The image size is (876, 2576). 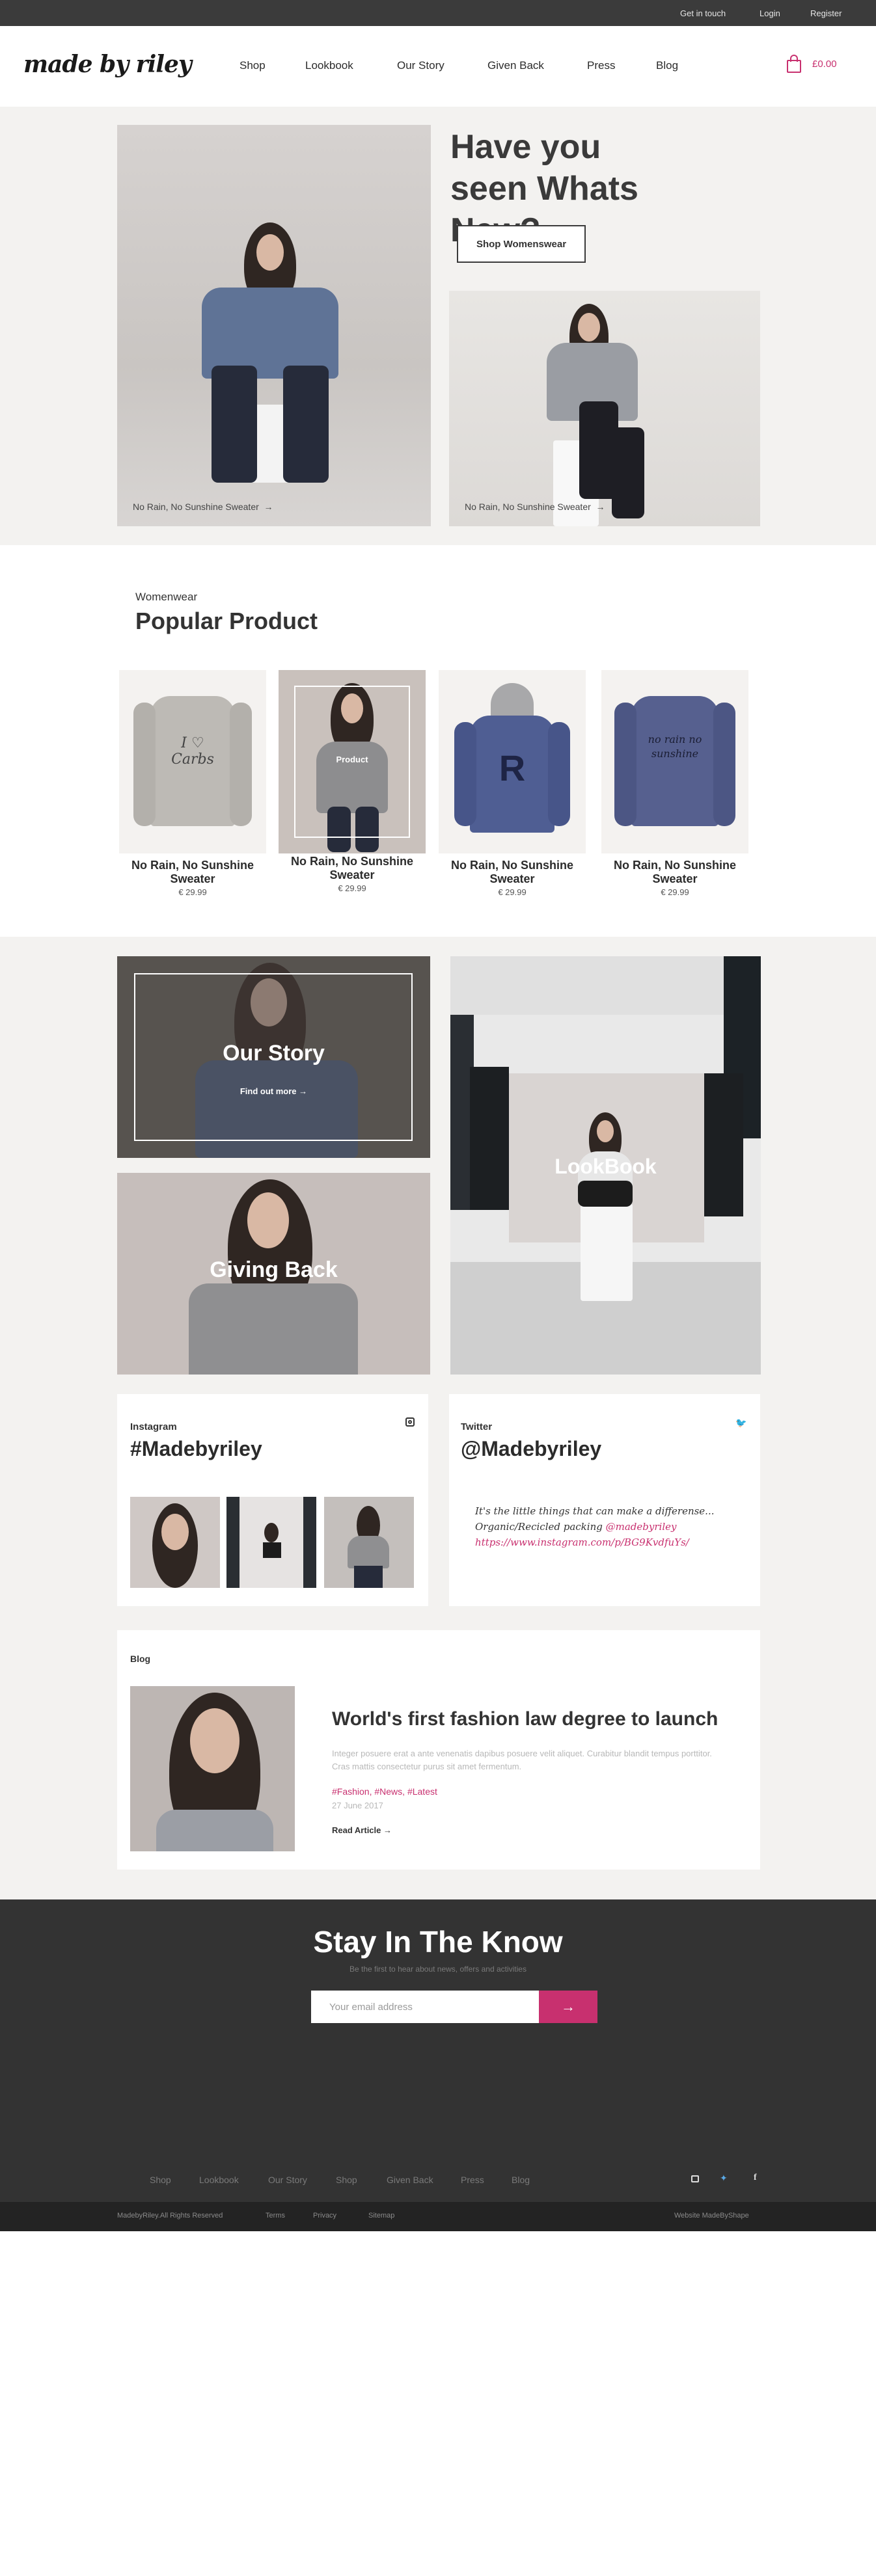 I want to click on nav-shop: Shop, so click(x=253, y=65).